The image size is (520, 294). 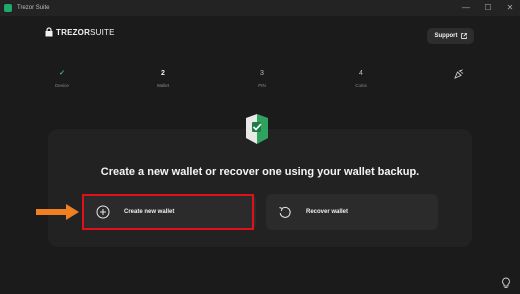 What do you see at coordinates (257, 129) in the screenshot?
I see `wallet-shield-icon` at bounding box center [257, 129].